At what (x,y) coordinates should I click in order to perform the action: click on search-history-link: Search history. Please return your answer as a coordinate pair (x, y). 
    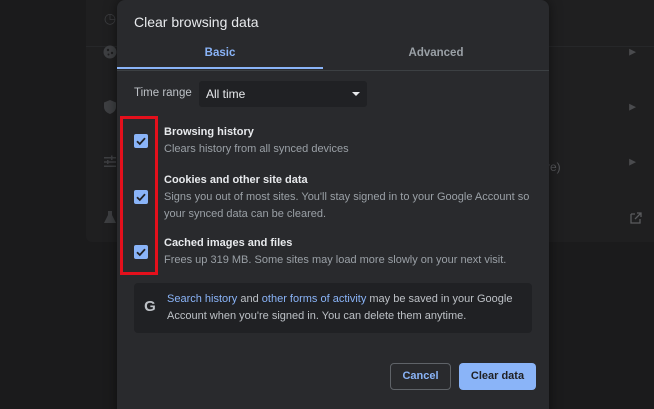
    Looking at the image, I should click on (202, 299).